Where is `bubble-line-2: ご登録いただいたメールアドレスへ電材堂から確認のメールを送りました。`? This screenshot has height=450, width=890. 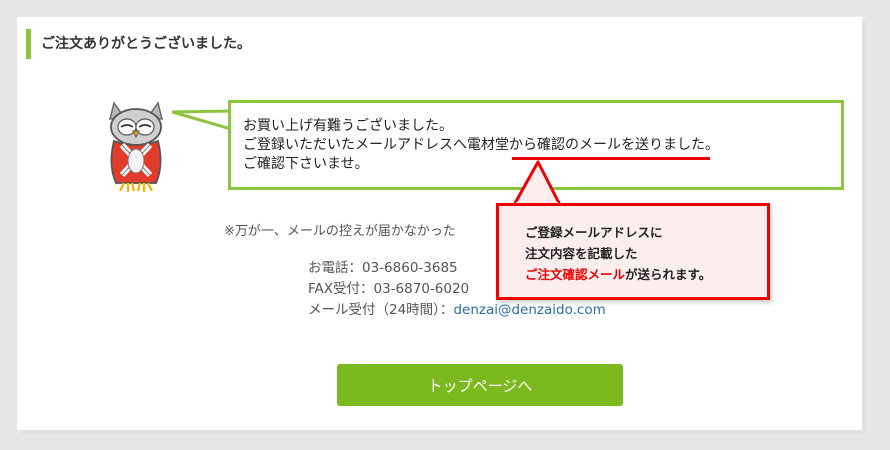 bubble-line-2: ご登録いただいたメールアドレスへ電材堂から確認のメールを送りました。 is located at coordinates (481, 145).